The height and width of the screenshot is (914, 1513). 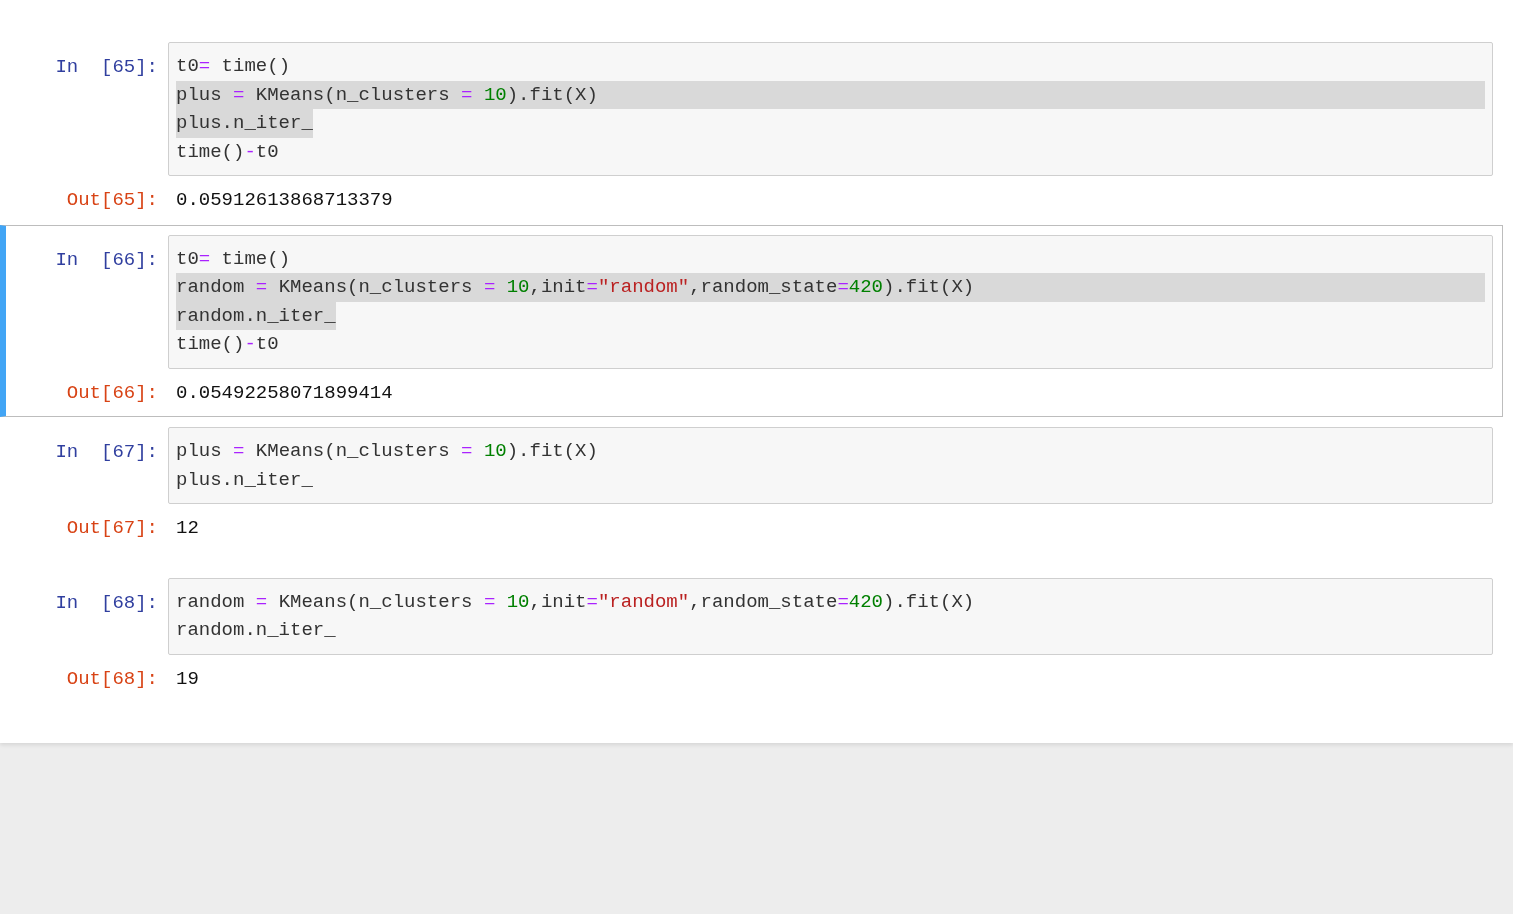 I want to click on code-line: random = KMeans(n_clusters = 10,init="random",random_state=420).fit(X), so click(x=575, y=602).